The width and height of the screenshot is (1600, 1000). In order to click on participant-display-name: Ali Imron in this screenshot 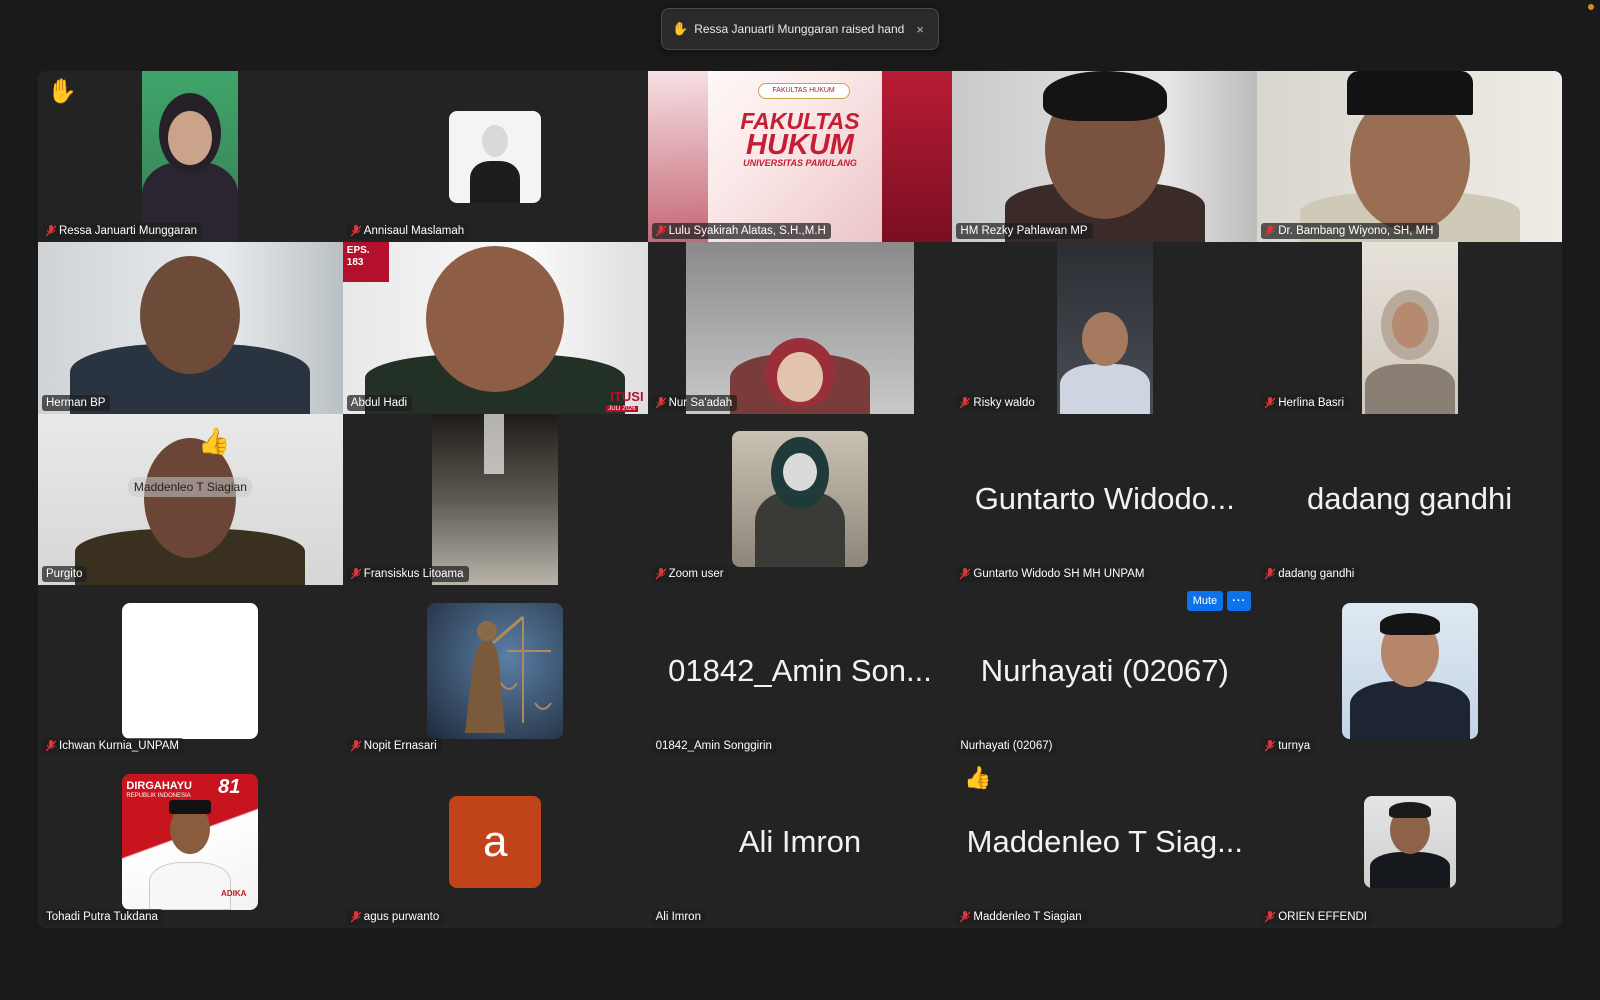, I will do `click(800, 842)`.